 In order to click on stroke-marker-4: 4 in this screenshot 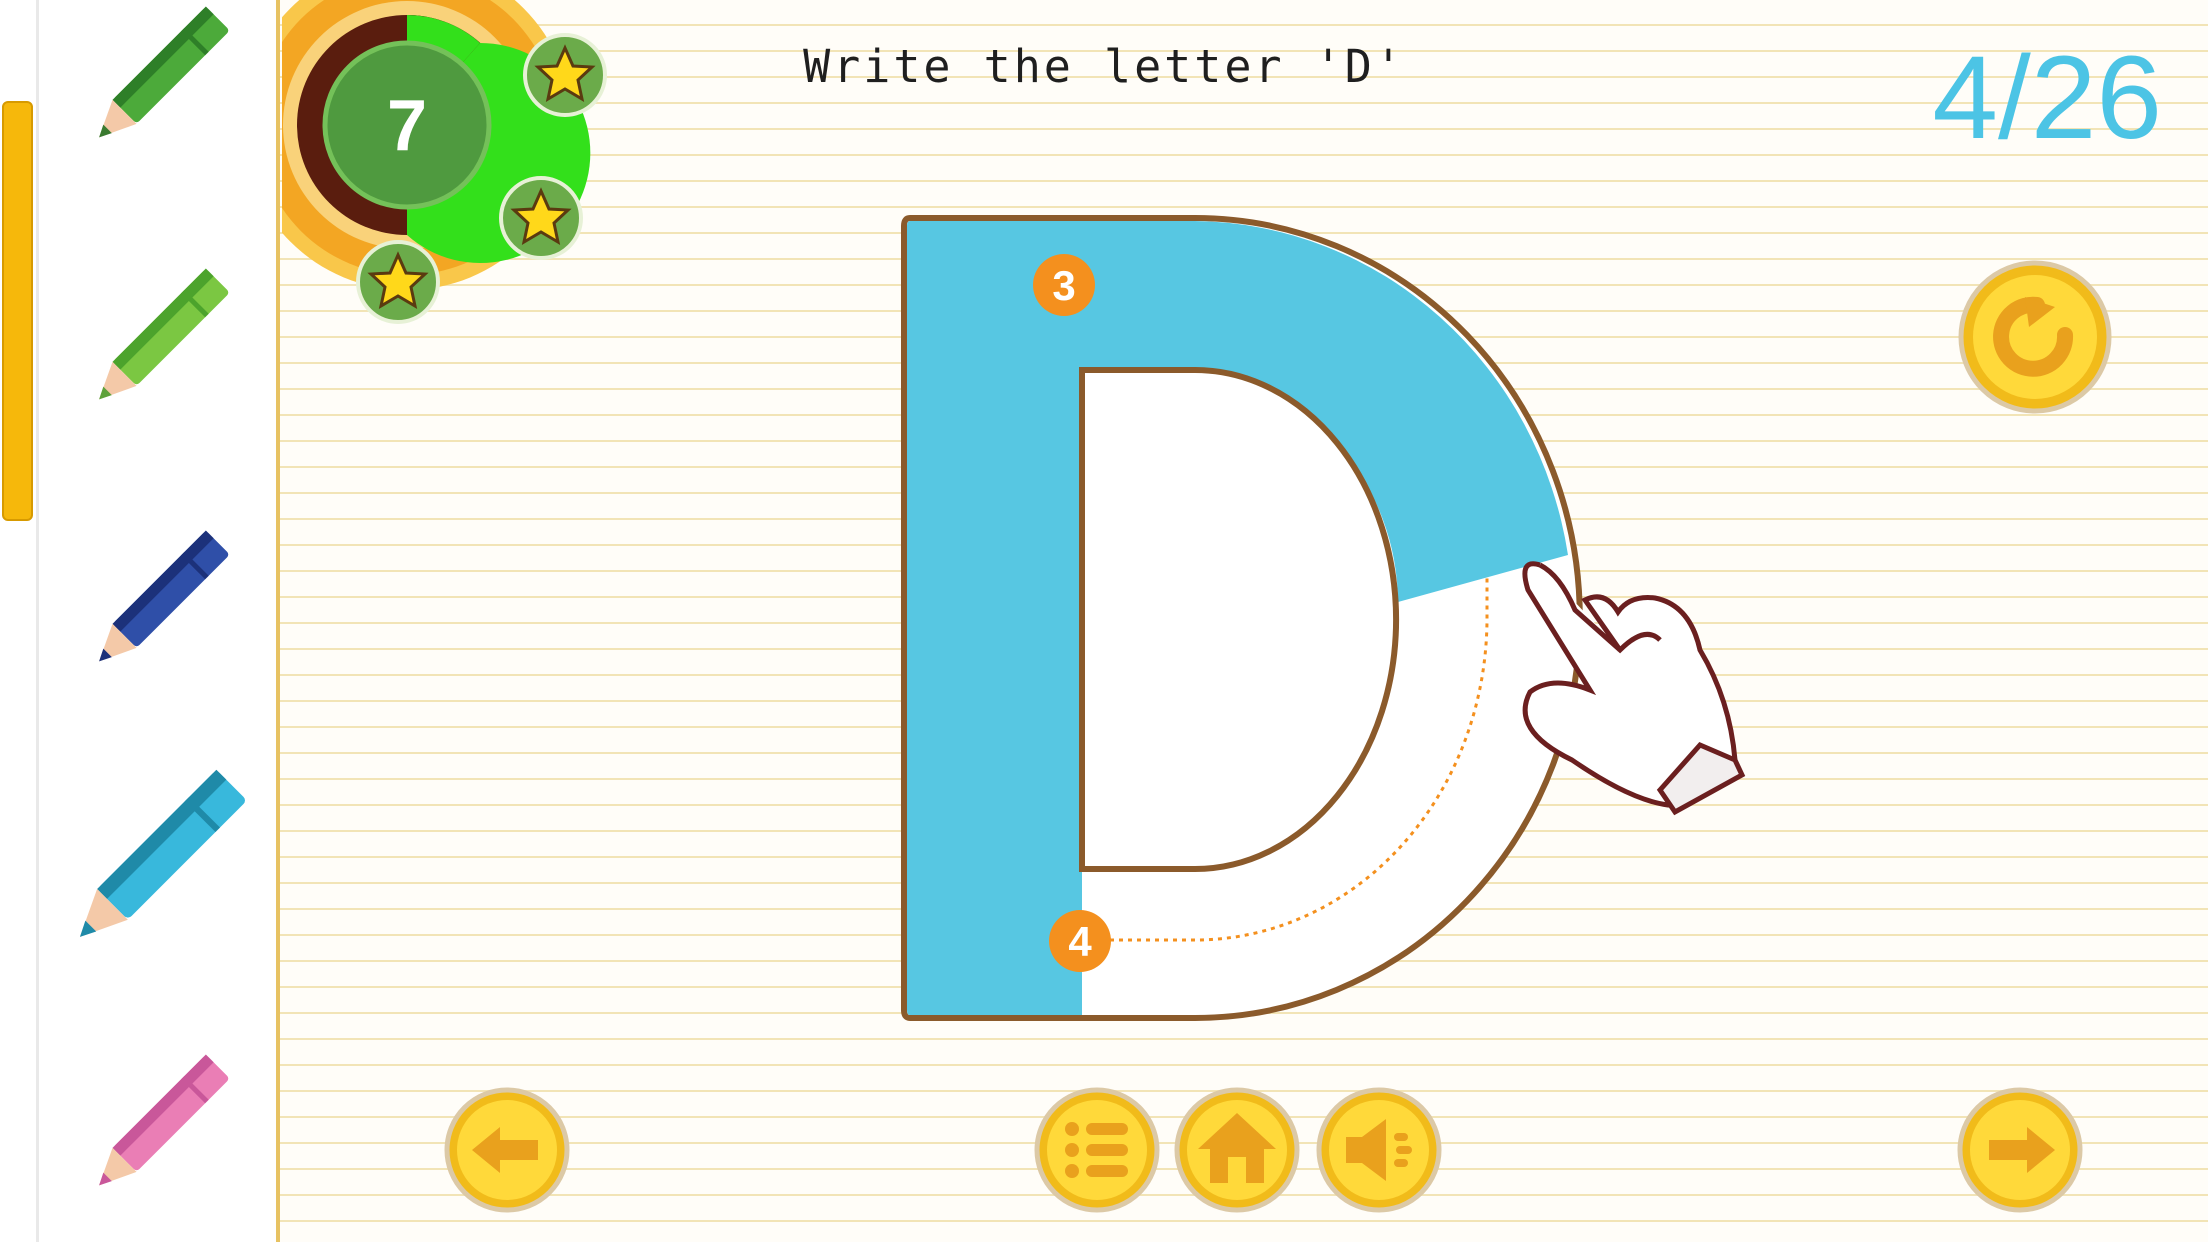, I will do `click(1080, 941)`.